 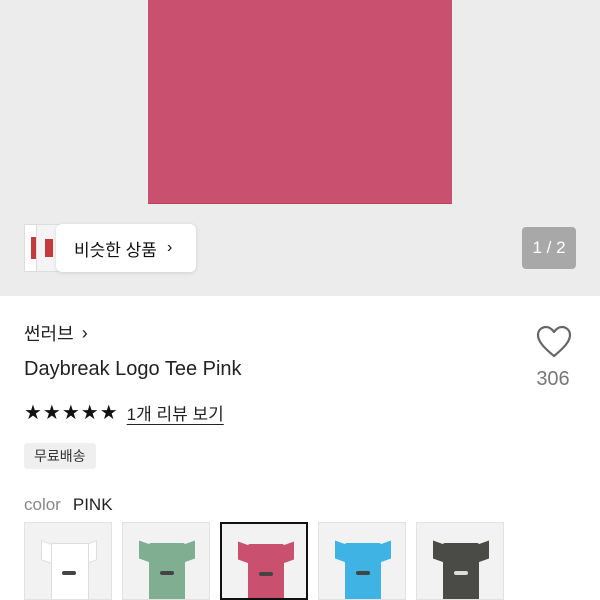 What do you see at coordinates (175, 412) in the screenshot?
I see `review-link: 1개 리뷰 보기` at bounding box center [175, 412].